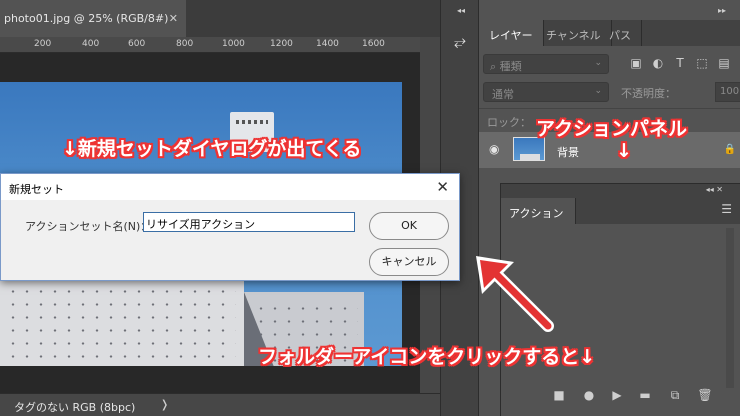 The width and height of the screenshot is (740, 416). Describe the element at coordinates (636, 63) in the screenshot. I see `pixel-filter-icon: ▣` at that location.